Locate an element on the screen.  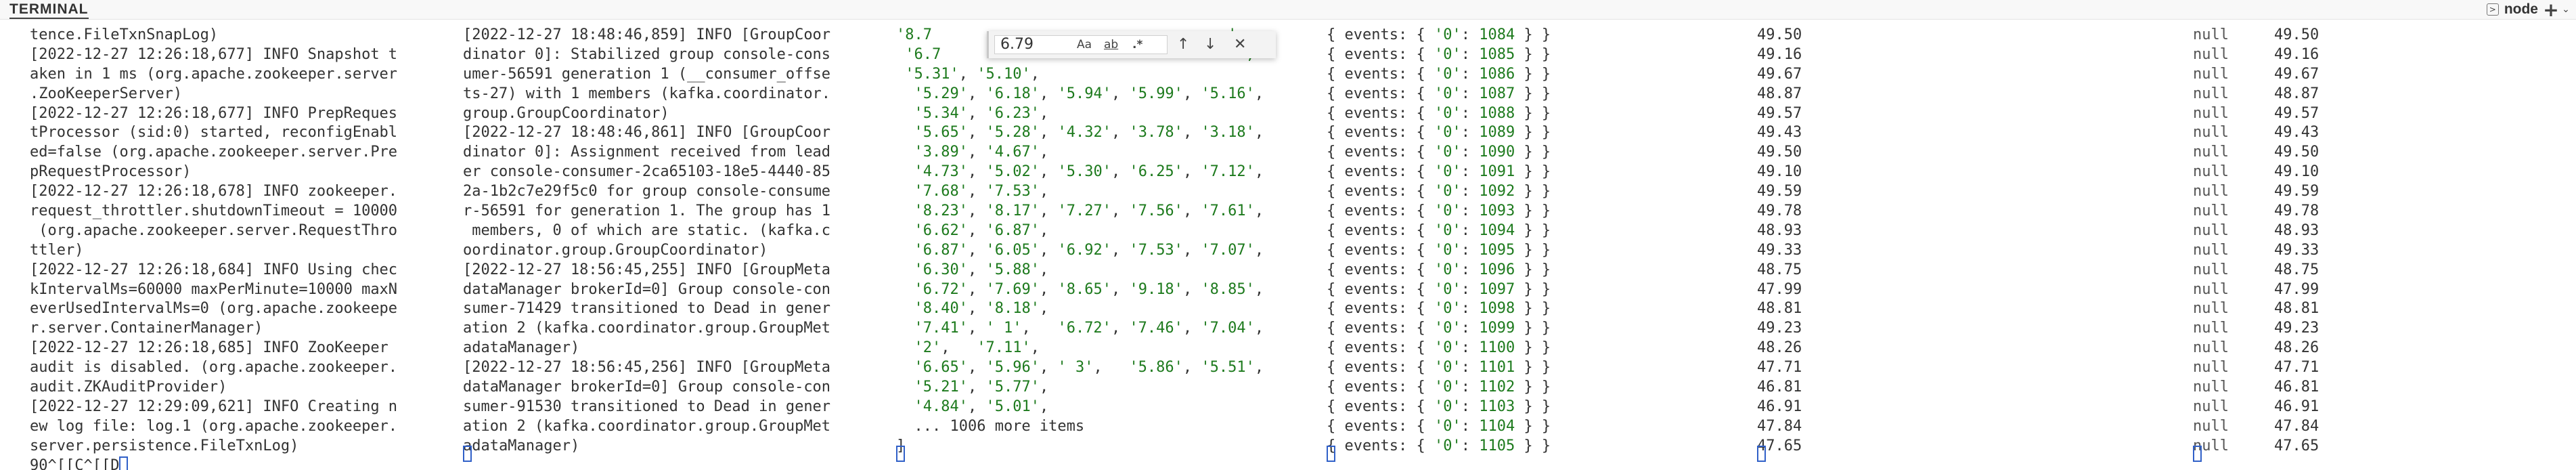
terminal-line: '7.68', '7.53', is located at coordinates (1092, 192).